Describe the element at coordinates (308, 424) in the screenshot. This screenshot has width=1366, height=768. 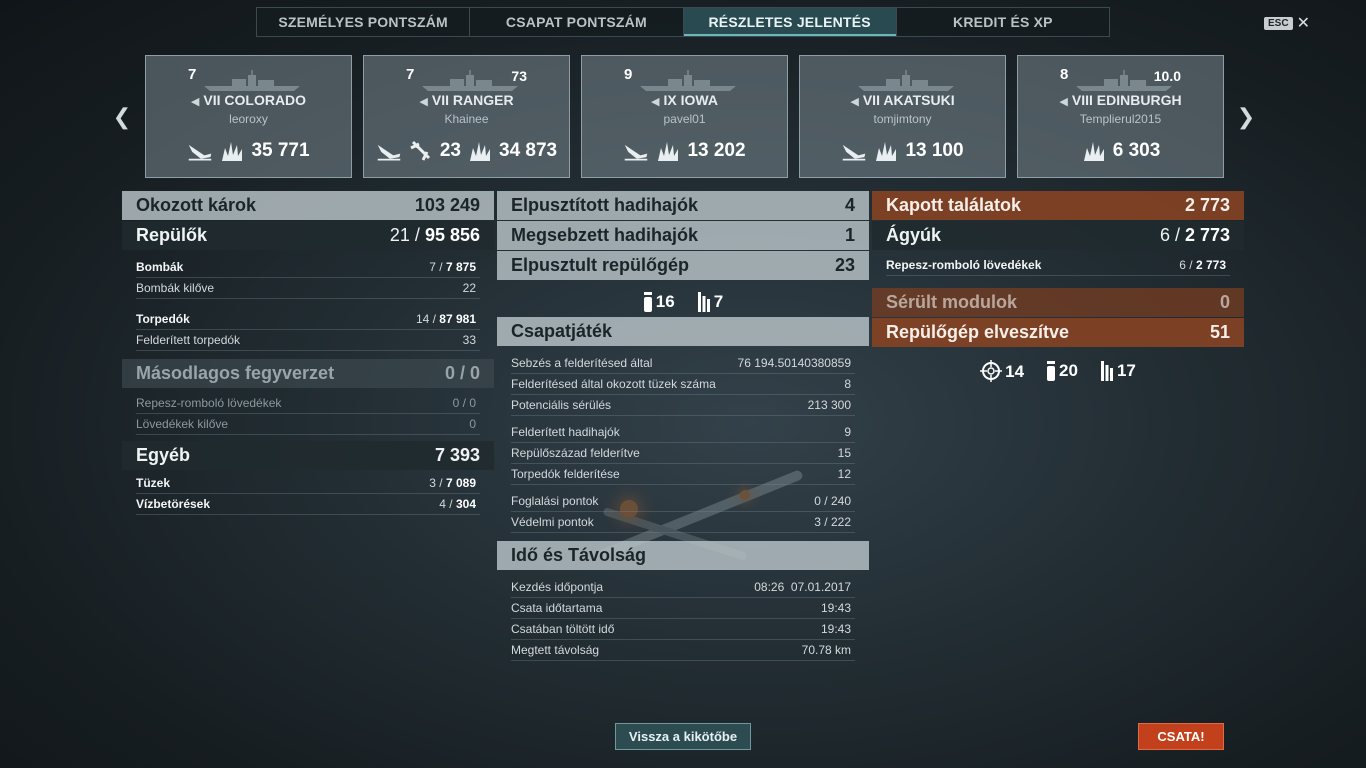
I see `shells-fired-row: Lövedékek kilőve 0` at that location.